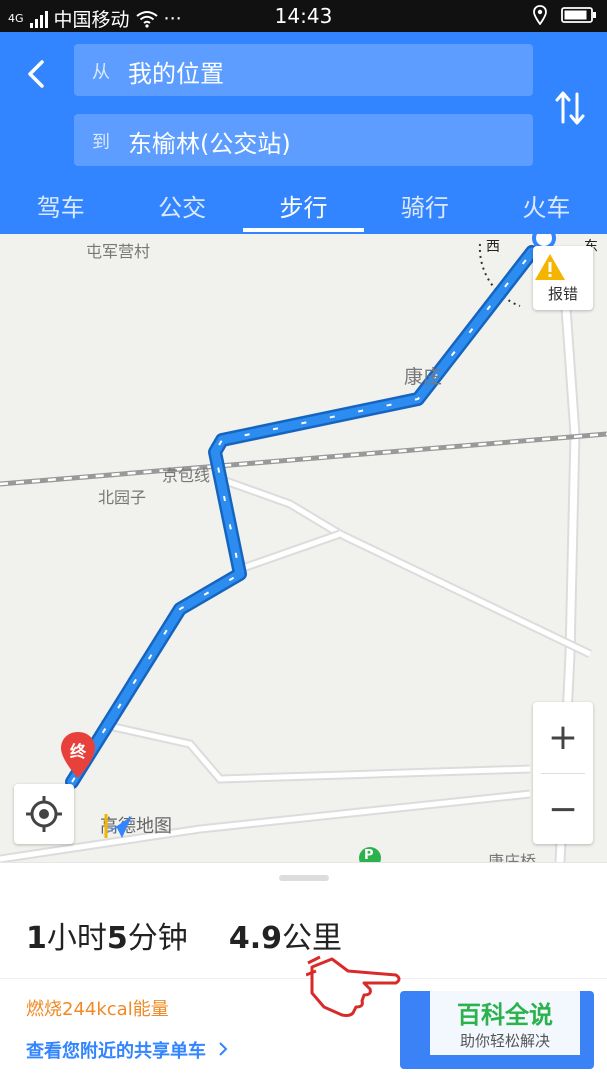 The height and width of the screenshot is (1080, 607). I want to click on end-marker-label: 终, so click(77, 751).